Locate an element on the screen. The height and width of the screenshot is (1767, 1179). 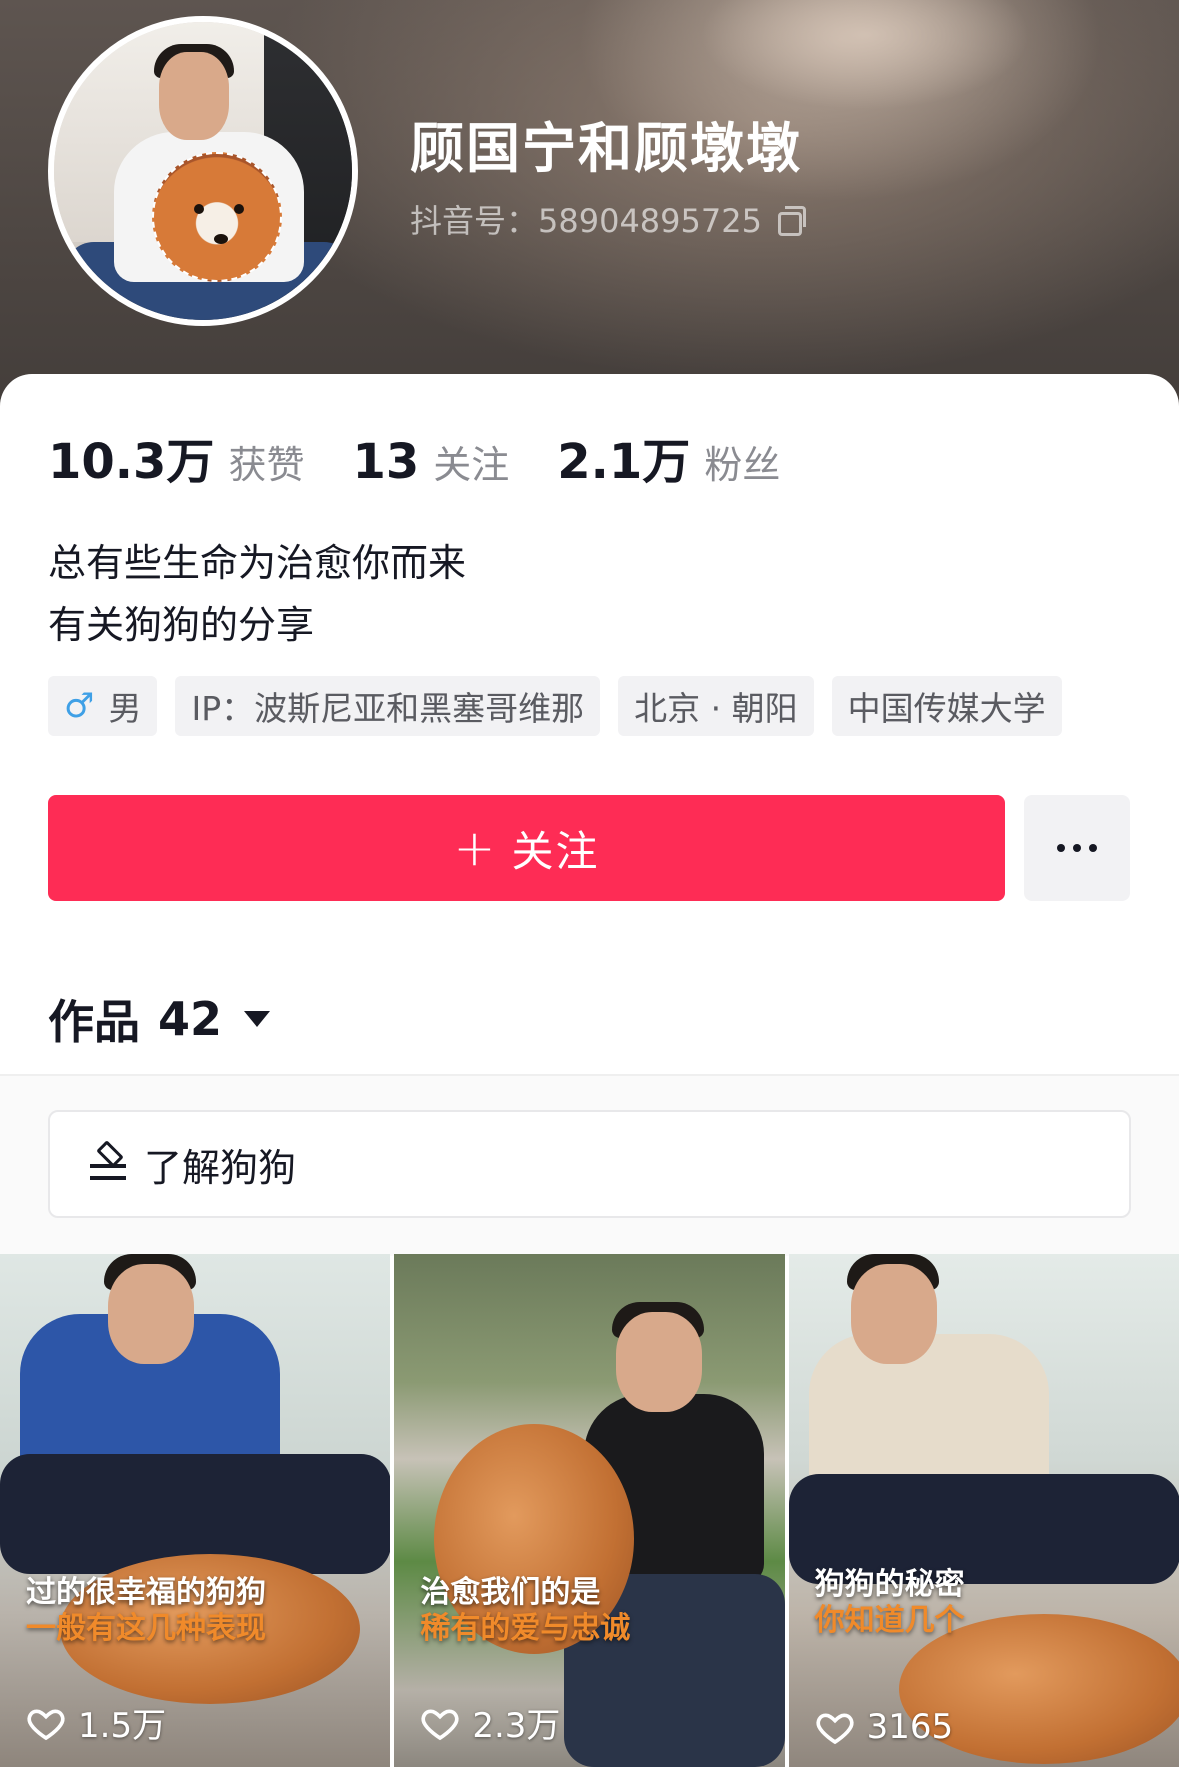
stat-likes-value: 10.3万 is located at coordinates (131, 462).